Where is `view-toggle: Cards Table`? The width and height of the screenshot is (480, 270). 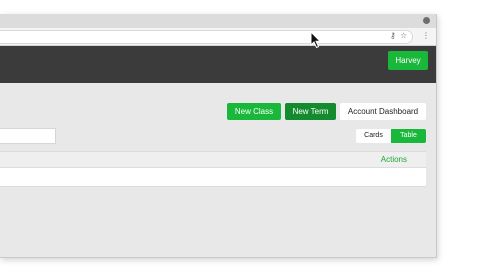
view-toggle: Cards Table is located at coordinates (391, 136).